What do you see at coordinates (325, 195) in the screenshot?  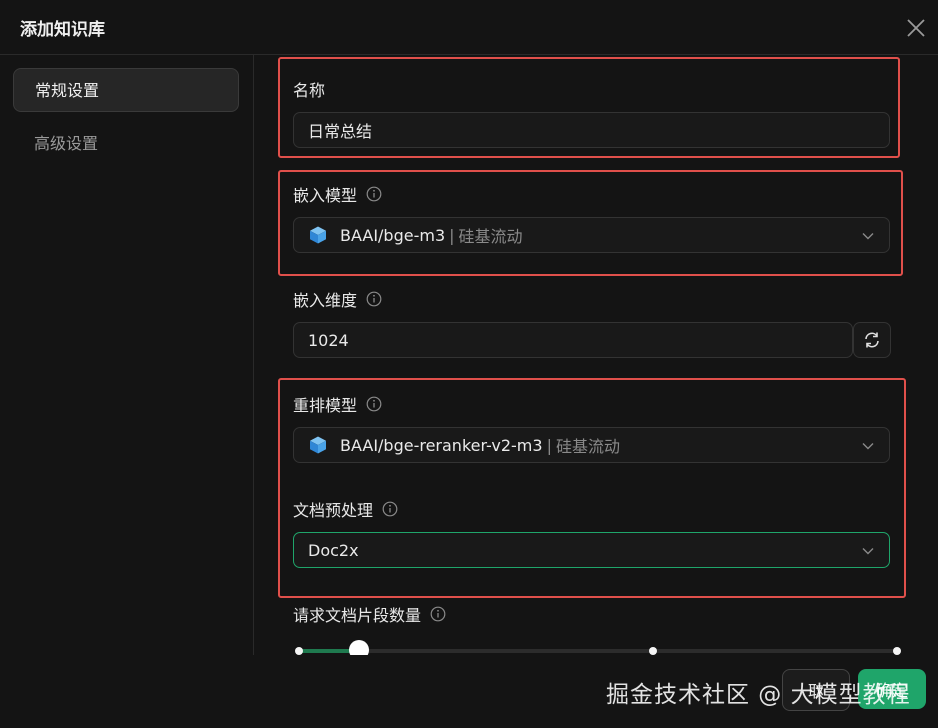 I see `embedding-model-label-text: 嵌入模型` at bounding box center [325, 195].